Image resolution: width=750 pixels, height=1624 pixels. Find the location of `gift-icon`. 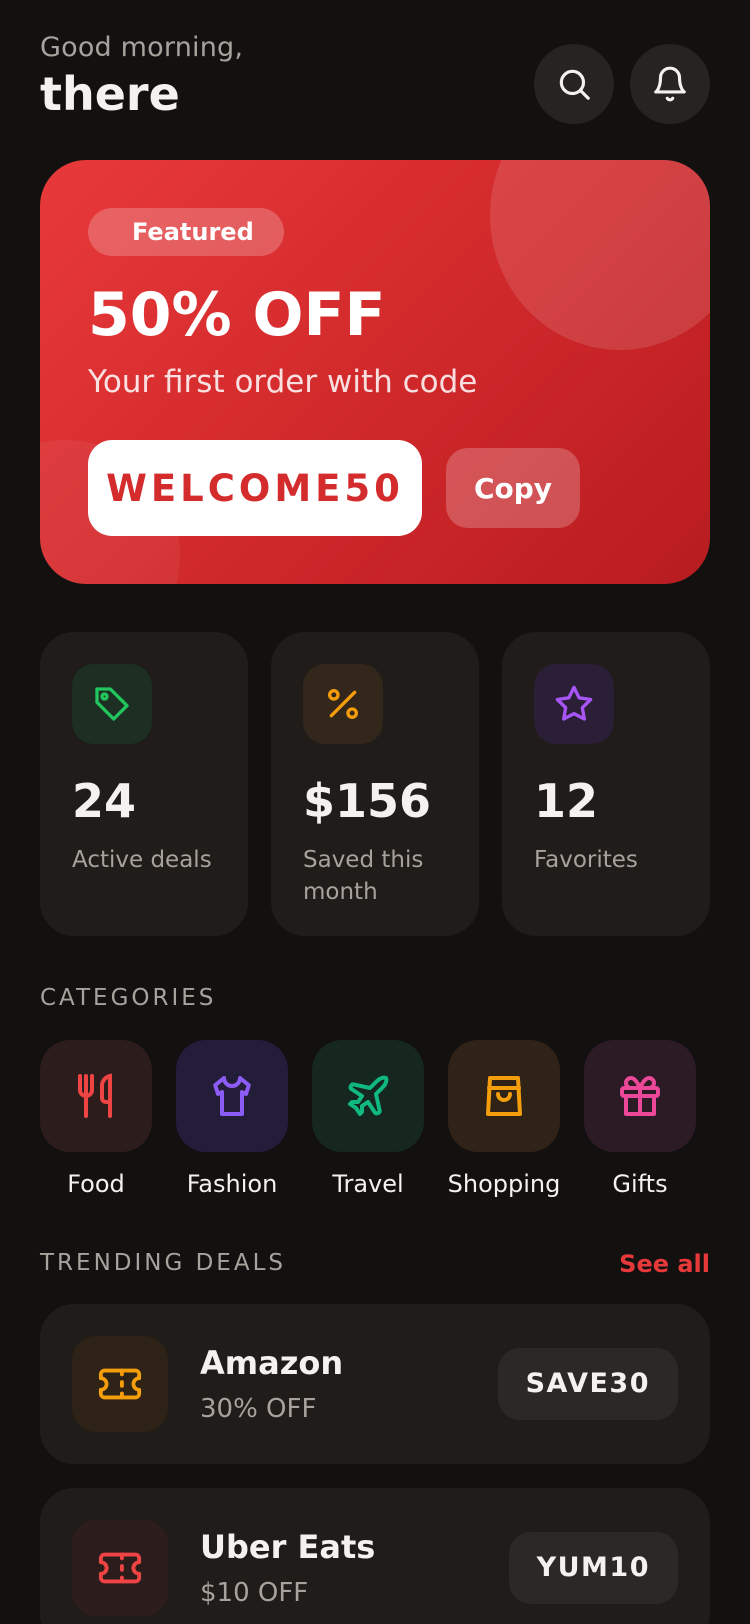

gift-icon is located at coordinates (640, 1096).